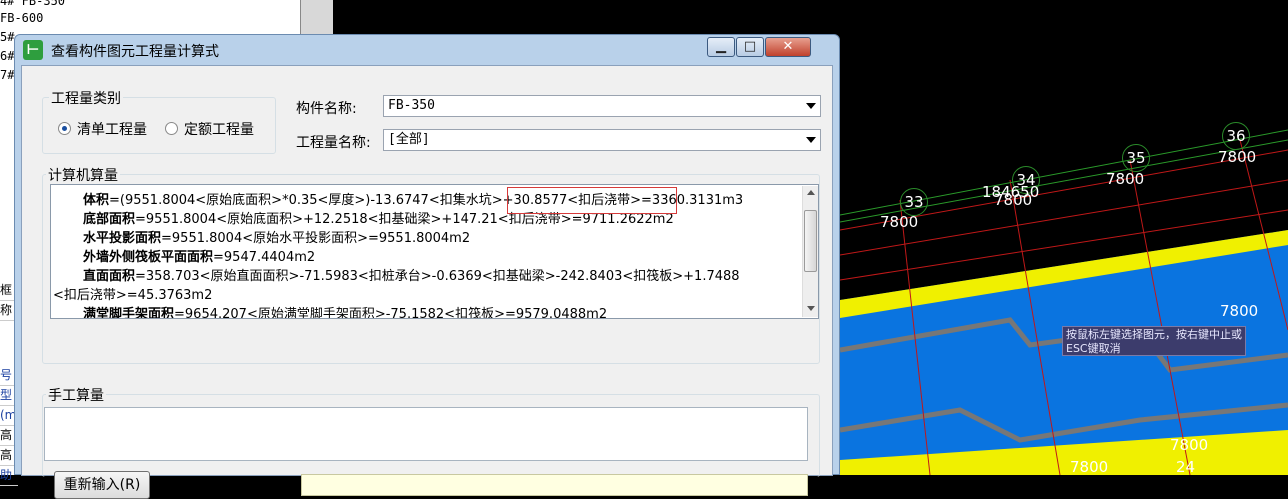  What do you see at coordinates (1011, 192) in the screenshot?
I see `dimension-label: 184650` at bounding box center [1011, 192].